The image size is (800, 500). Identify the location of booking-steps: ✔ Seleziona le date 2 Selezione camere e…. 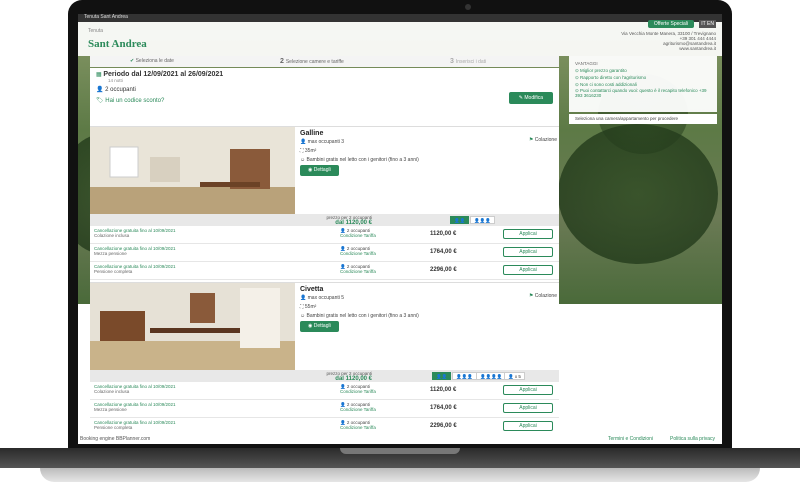
(324, 61).